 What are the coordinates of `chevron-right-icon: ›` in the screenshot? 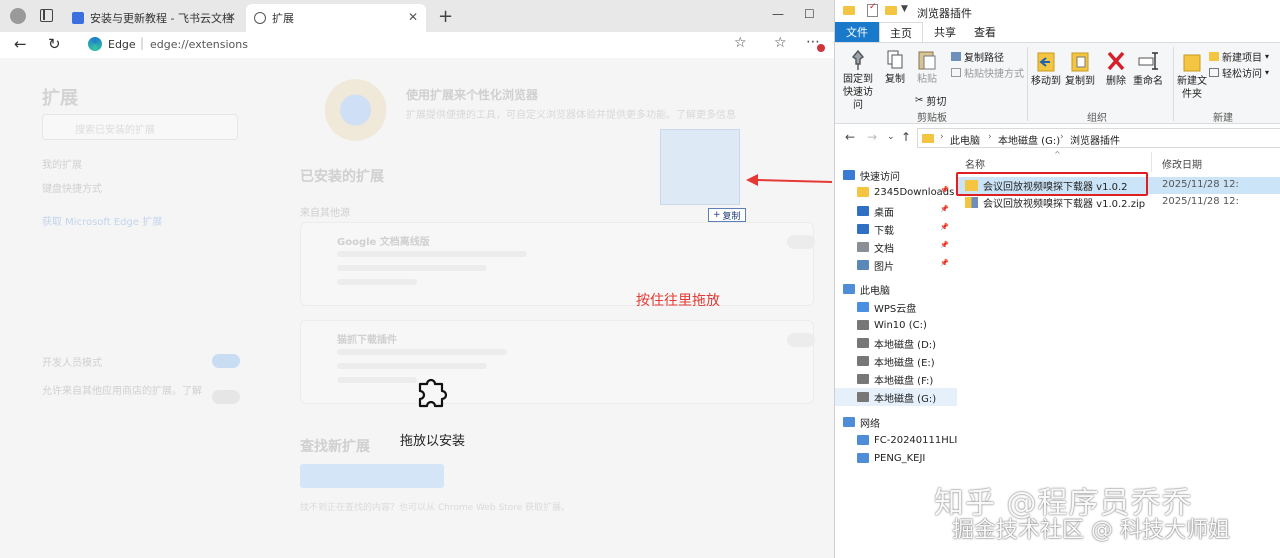 It's located at (942, 137).